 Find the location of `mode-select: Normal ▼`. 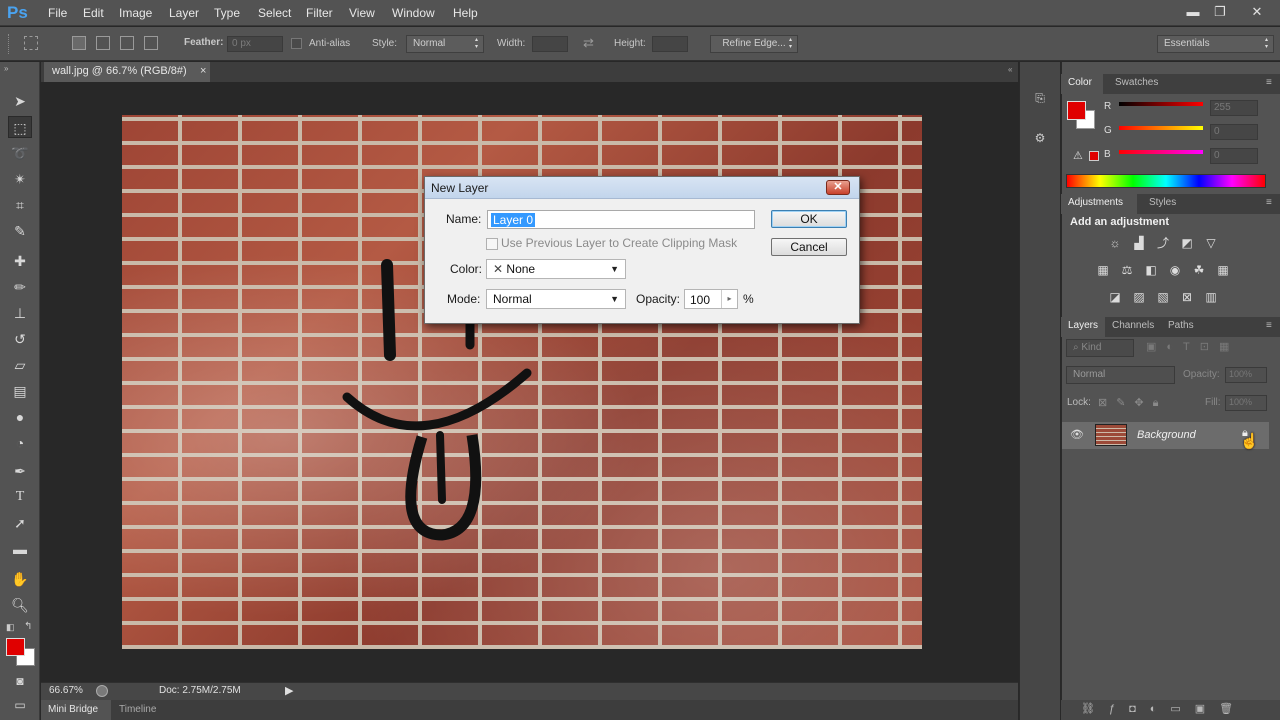

mode-select: Normal ▼ is located at coordinates (556, 299).